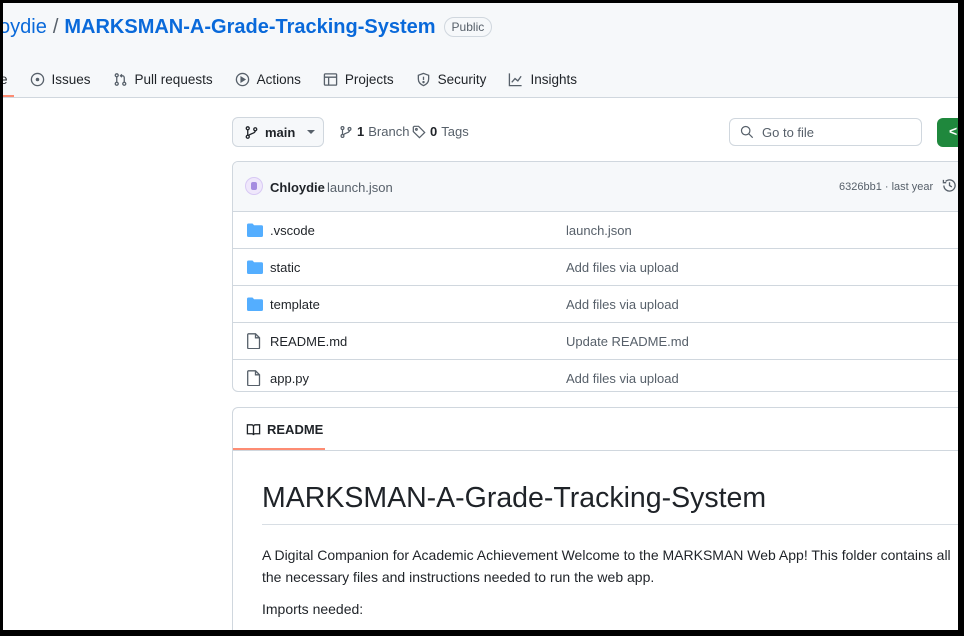 The image size is (964, 636). I want to click on latest-commit-bar: Chloydie launch.json 6326bb1 · last year, so click(595, 187).